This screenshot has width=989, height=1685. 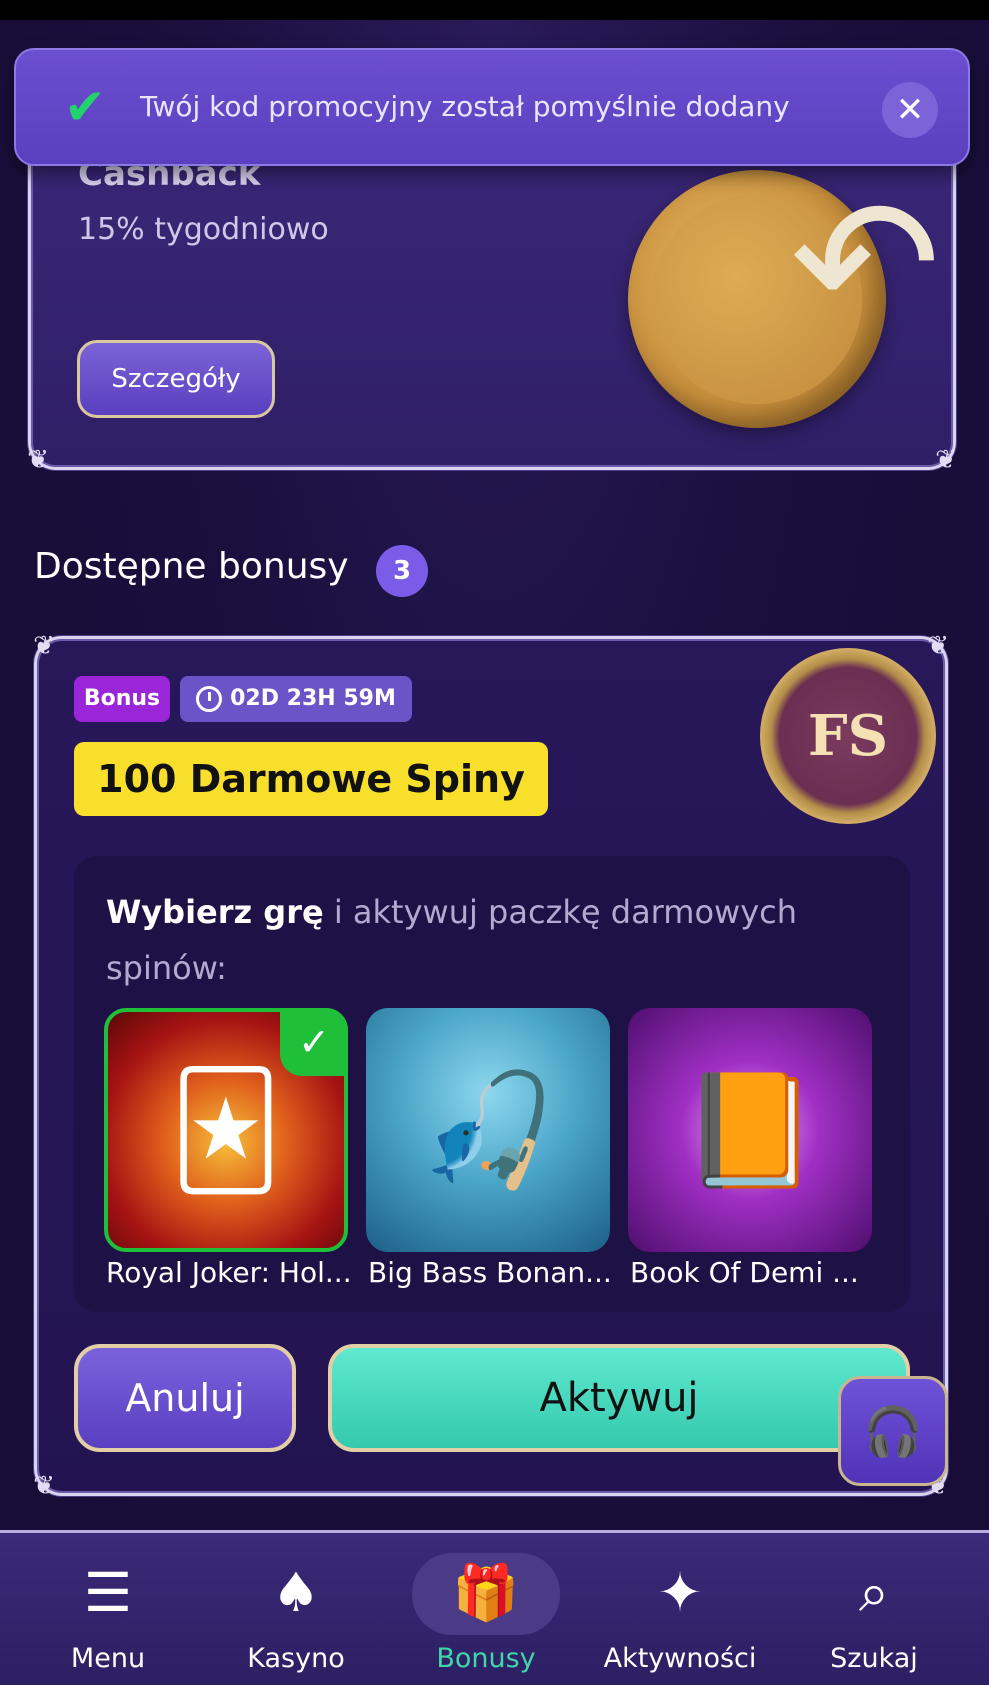 What do you see at coordinates (865, 264) in the screenshot?
I see `return-arrow-icon: ↶` at bounding box center [865, 264].